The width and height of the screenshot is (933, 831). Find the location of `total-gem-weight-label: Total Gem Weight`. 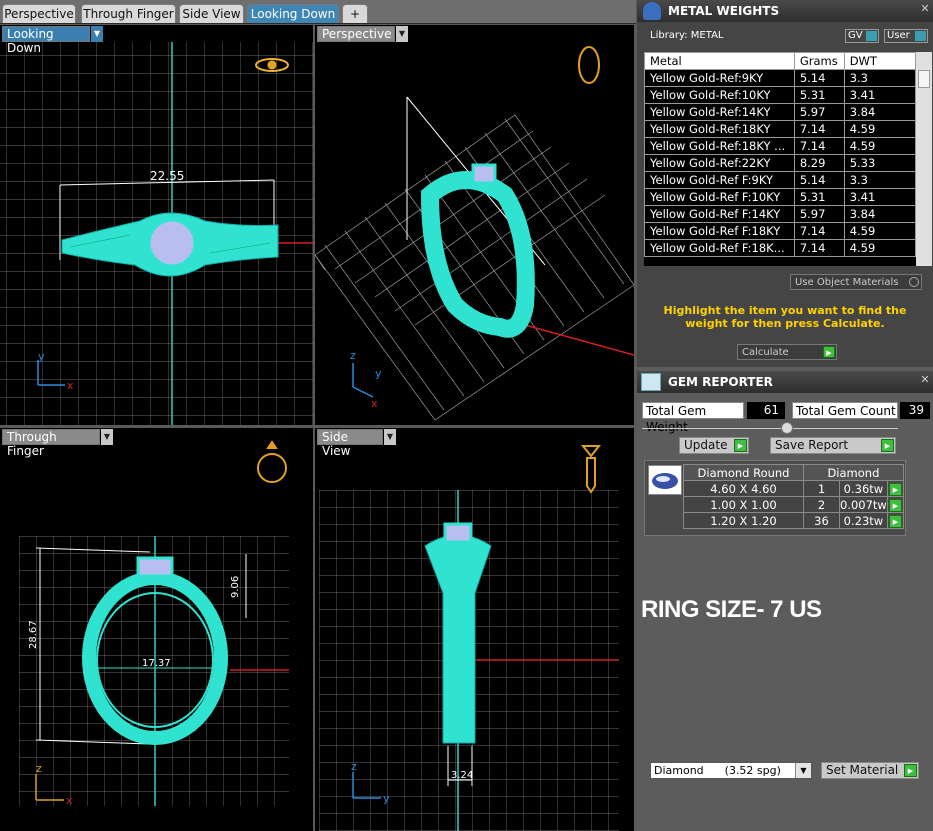

total-gem-weight-label: Total Gem Weight is located at coordinates (693, 418).